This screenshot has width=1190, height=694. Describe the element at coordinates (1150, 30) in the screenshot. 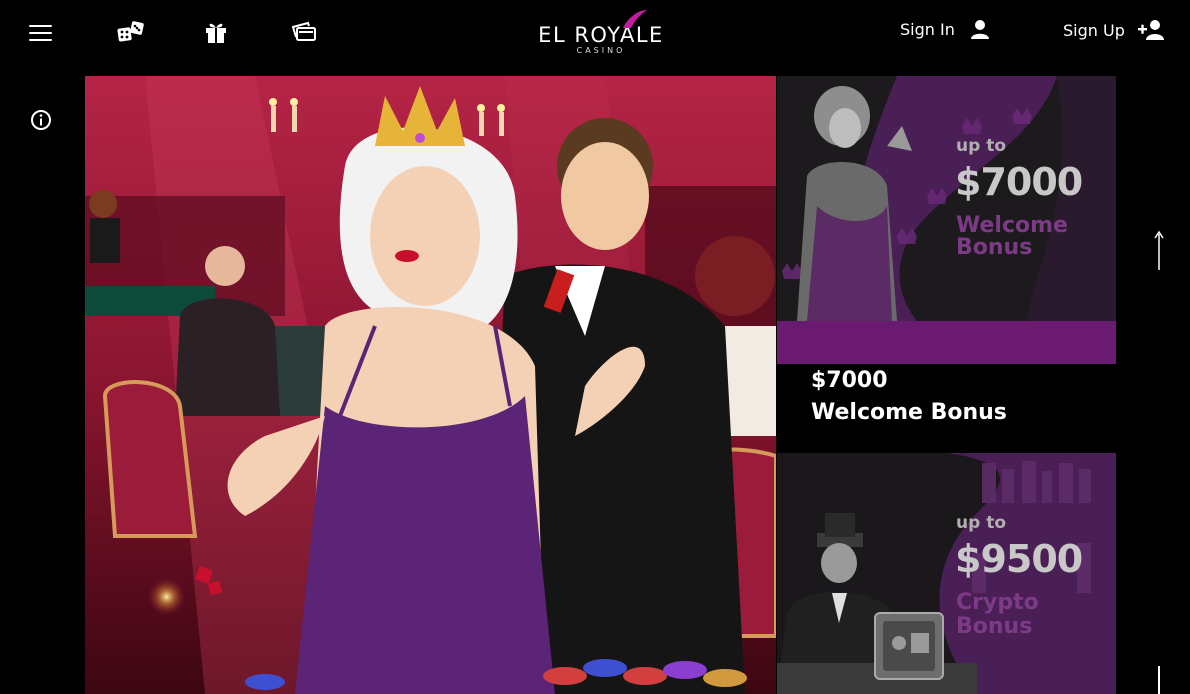

I see `add-user-icon` at that location.